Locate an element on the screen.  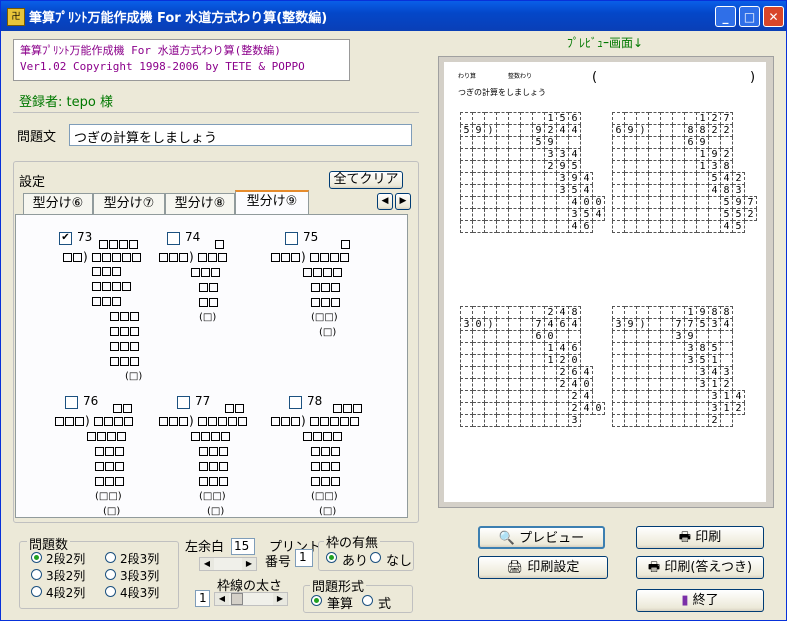
margin-input: 15 is located at coordinates (243, 546).